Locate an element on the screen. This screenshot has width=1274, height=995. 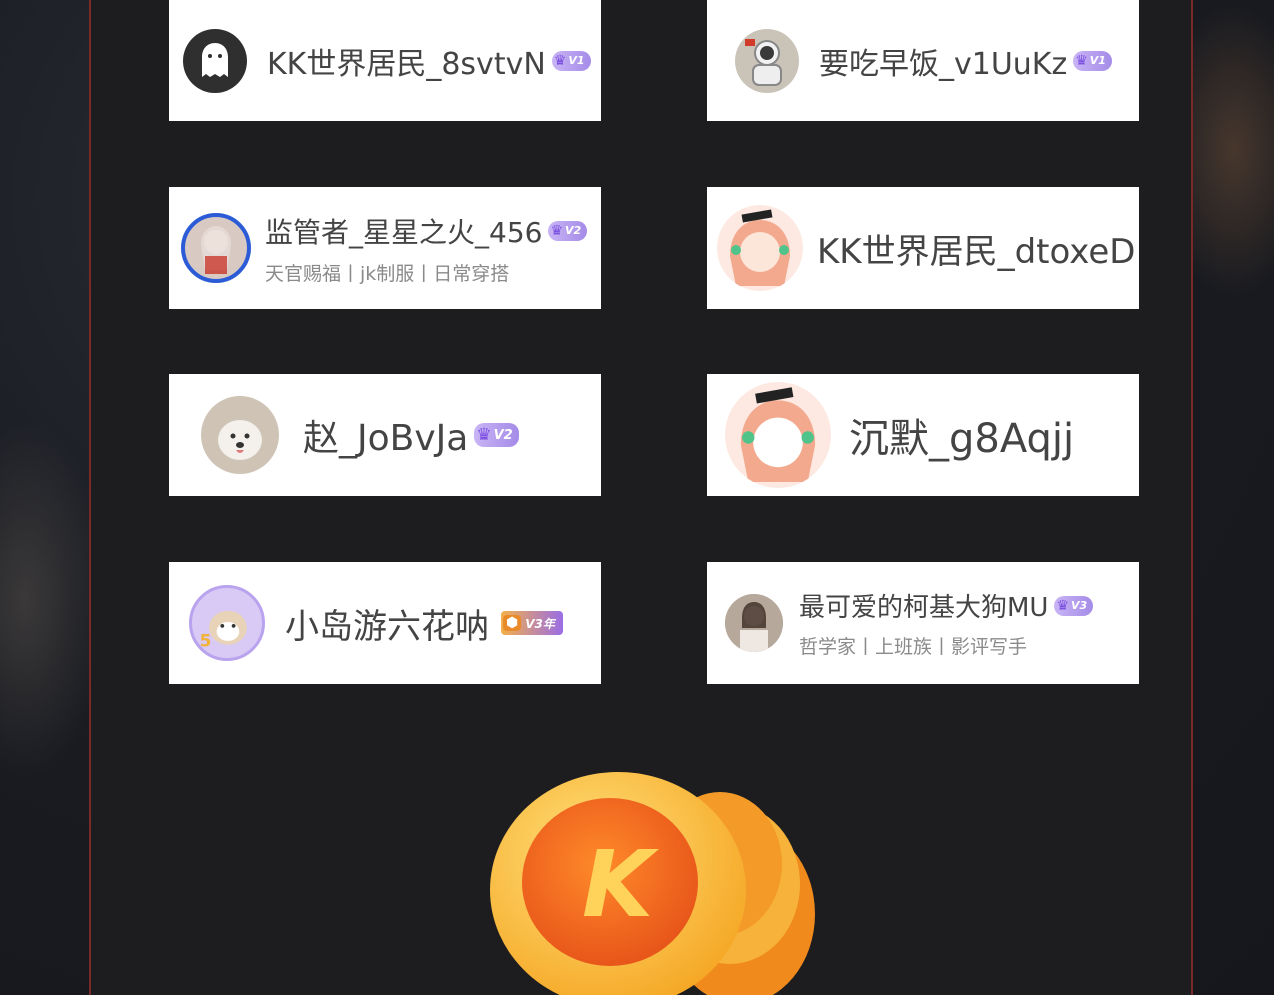
coin-stack-icon: K is located at coordinates (652, 883).